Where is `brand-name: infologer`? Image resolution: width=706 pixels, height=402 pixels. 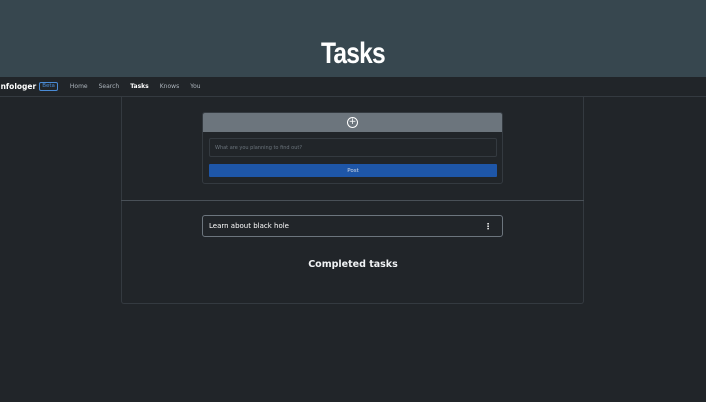
brand-name: infologer is located at coordinates (18, 86).